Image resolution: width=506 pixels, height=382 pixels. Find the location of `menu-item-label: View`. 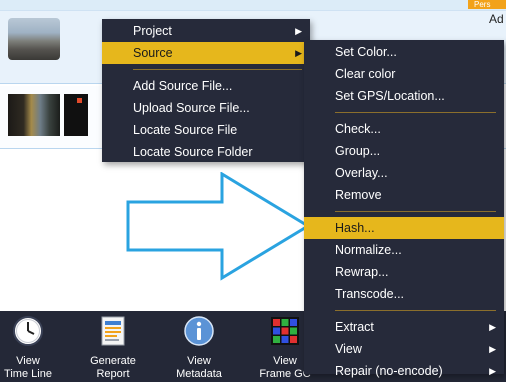

menu-item-label: View is located at coordinates (348, 349).